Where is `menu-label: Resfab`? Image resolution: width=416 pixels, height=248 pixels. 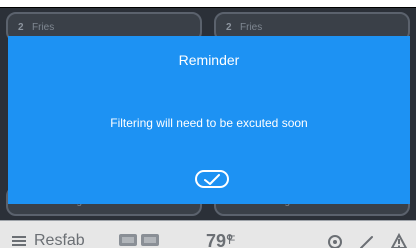 menu-label: Resfab is located at coordinates (59, 240).